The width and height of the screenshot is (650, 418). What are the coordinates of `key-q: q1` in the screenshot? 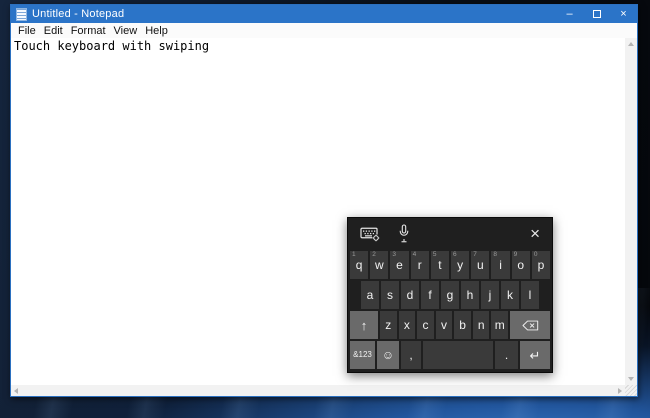 It's located at (359, 265).